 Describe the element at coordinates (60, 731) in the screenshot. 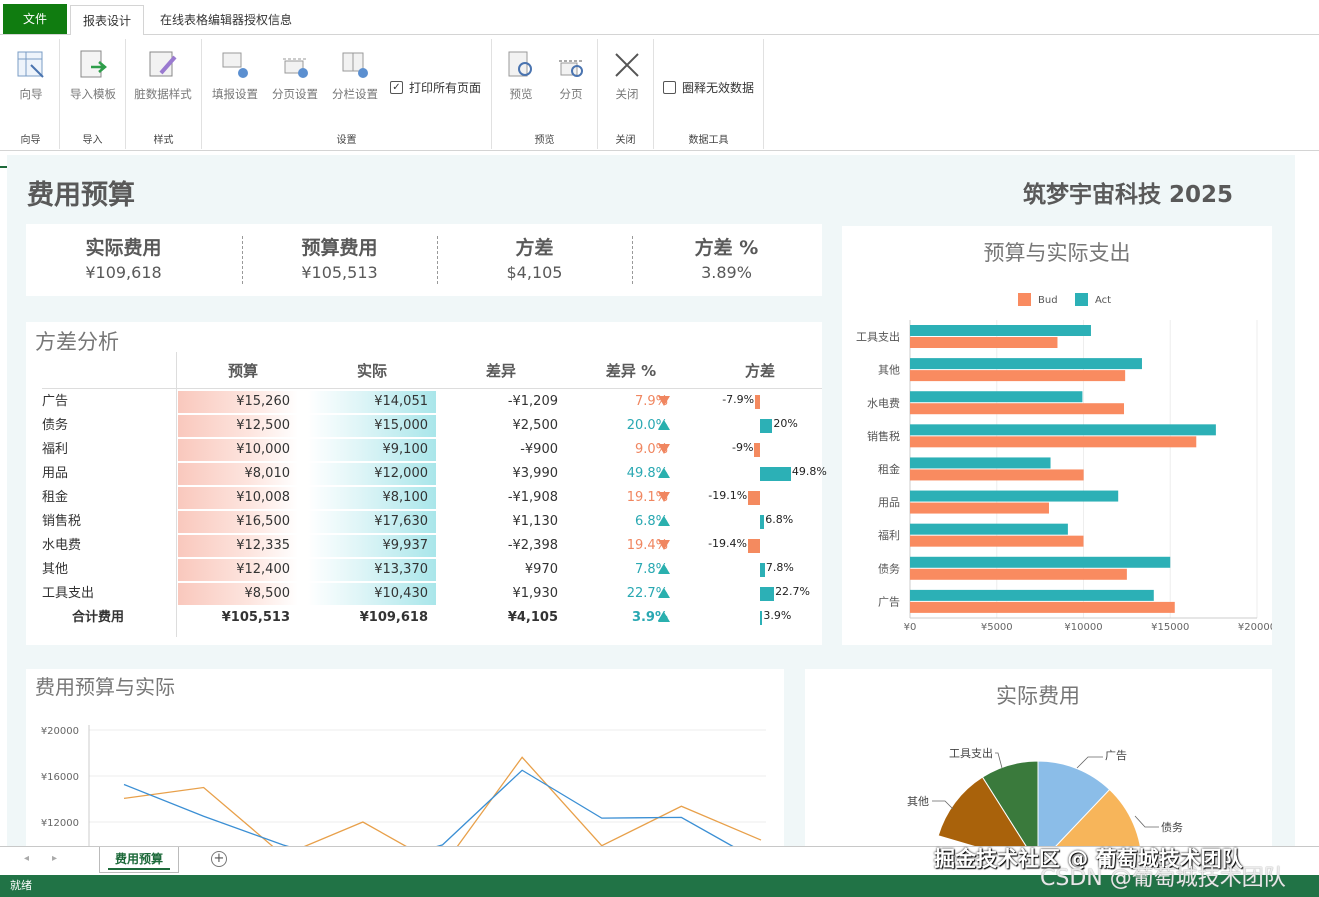

I see `y-tick-label: ¥20000` at that location.